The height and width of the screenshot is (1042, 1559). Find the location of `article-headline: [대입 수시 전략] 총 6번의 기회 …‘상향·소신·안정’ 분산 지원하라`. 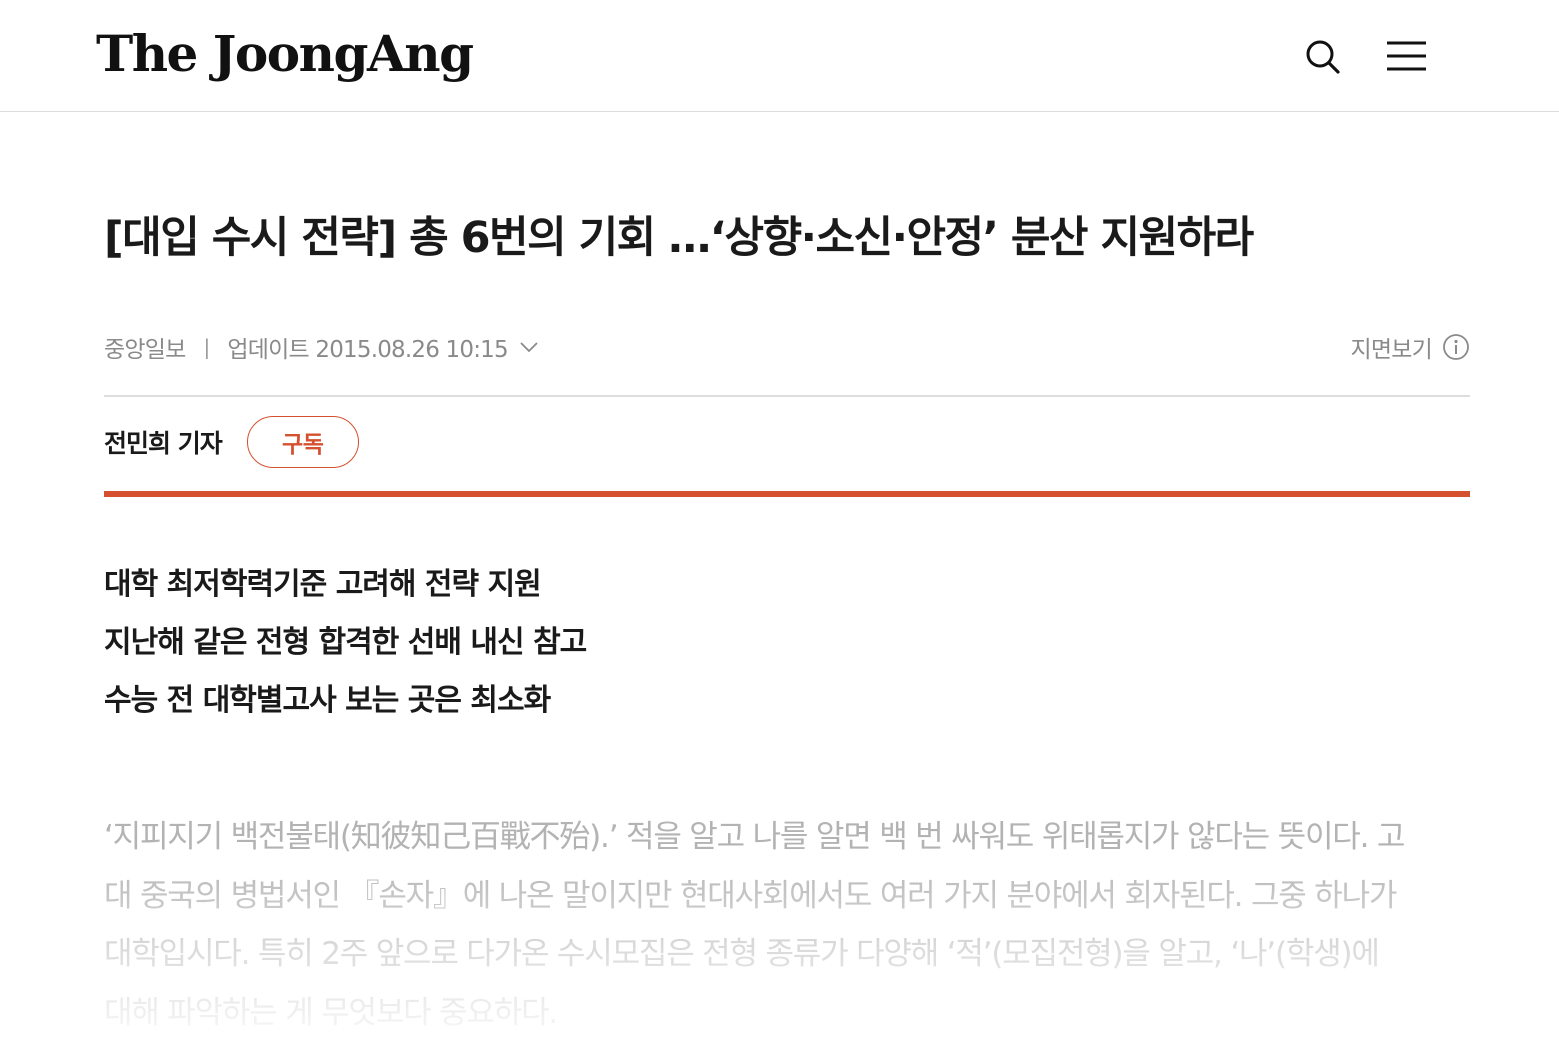

article-headline: [대입 수시 전략] 총 6번의 기회 …‘상향·소신·안정’ 분산 지원하라 is located at coordinates (679, 238).